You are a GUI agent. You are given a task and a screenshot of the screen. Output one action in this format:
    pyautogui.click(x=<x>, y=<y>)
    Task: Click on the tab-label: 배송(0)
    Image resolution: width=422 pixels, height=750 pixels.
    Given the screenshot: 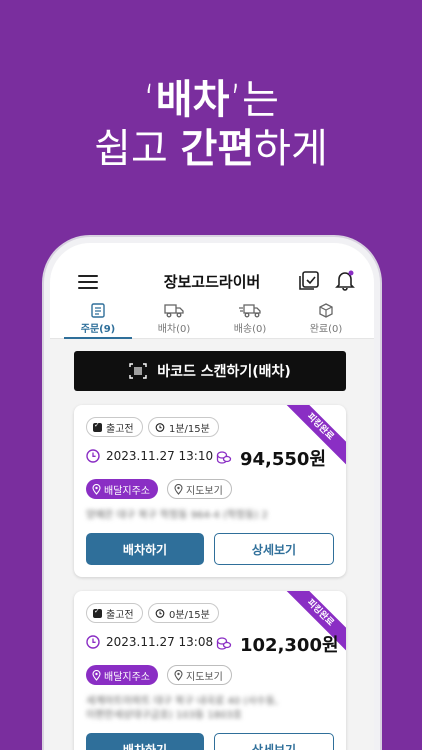 What is the action you would take?
    pyautogui.click(x=250, y=329)
    